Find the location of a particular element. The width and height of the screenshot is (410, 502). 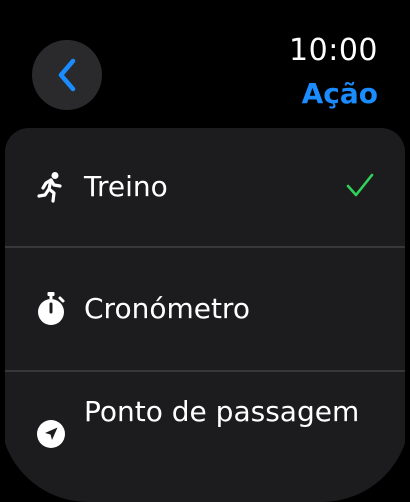

running-figure-icon is located at coordinates (51, 187).